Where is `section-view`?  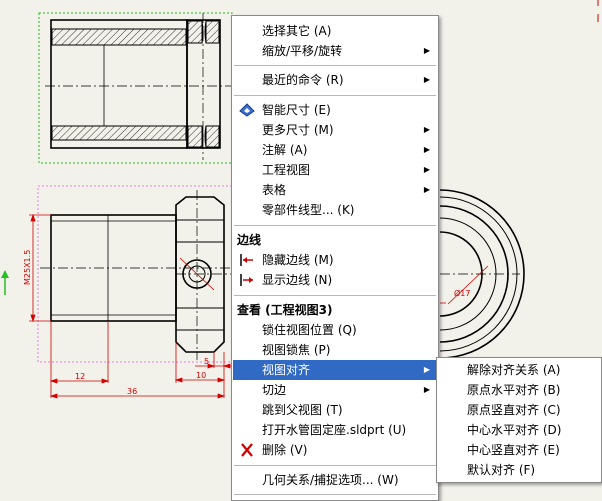 section-view is located at coordinates (135, 88).